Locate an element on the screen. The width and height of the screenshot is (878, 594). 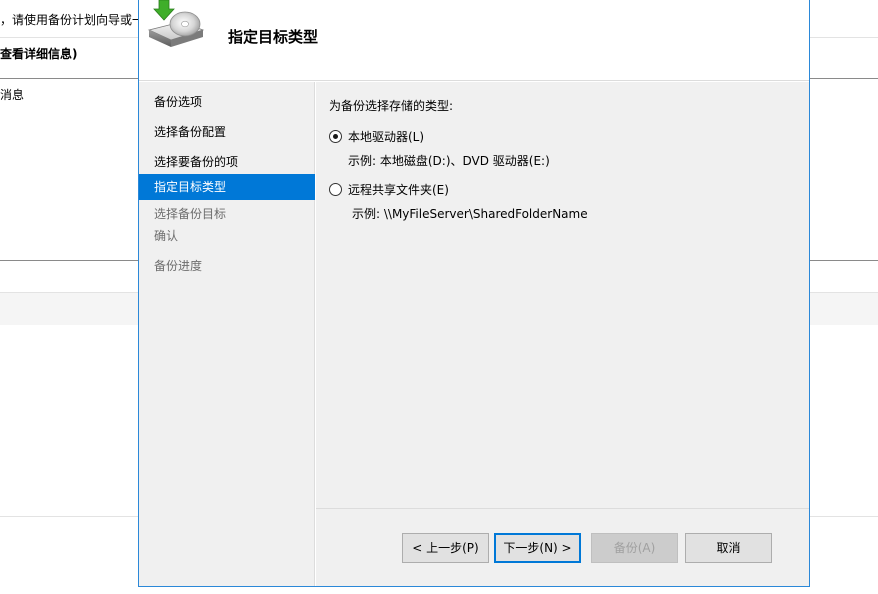
step-backup-progress: 备份进度 is located at coordinates (178, 266).